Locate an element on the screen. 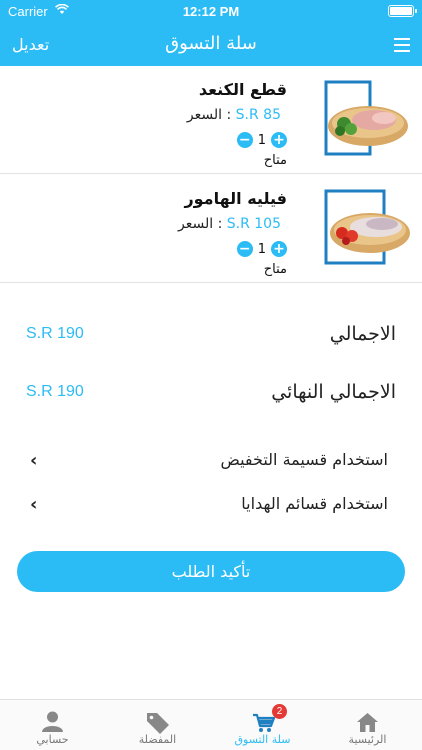 Image resolution: width=422 pixels, height=750 pixels. tab-account: حسابي is located at coordinates (52, 725).